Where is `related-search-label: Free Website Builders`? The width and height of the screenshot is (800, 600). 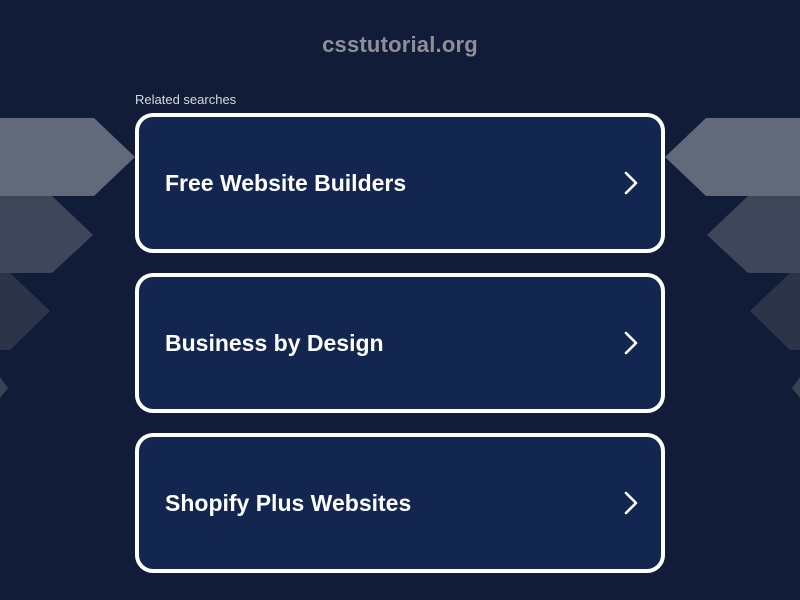
related-search-label: Free Website Builders is located at coordinates (286, 182).